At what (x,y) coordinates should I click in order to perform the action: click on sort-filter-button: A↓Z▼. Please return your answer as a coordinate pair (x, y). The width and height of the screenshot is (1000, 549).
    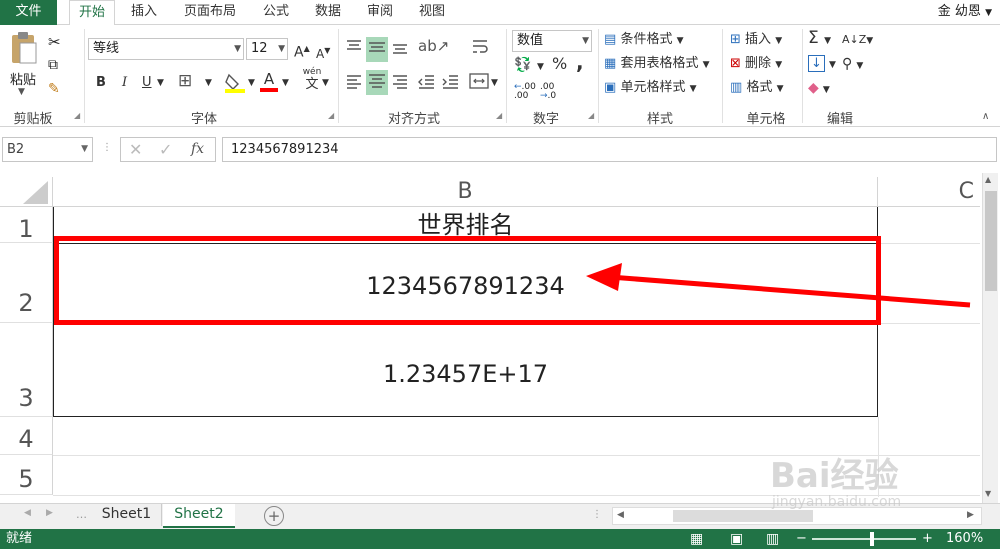
    Looking at the image, I should click on (857, 40).